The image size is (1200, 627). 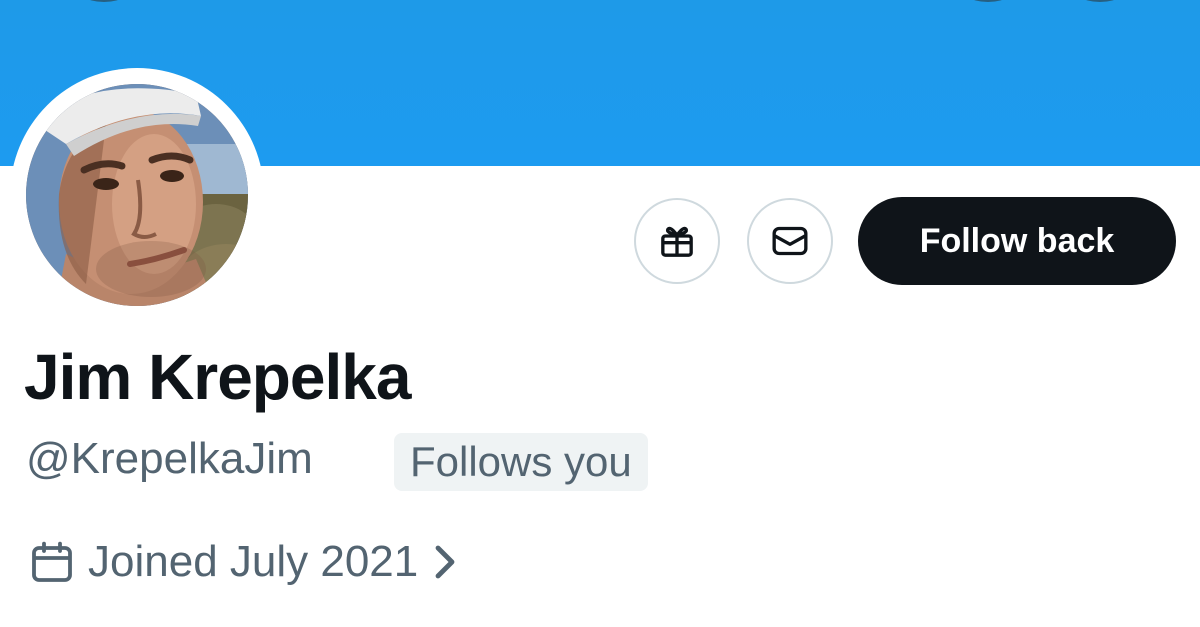 I want to click on envelope-icon, so click(x=790, y=241).